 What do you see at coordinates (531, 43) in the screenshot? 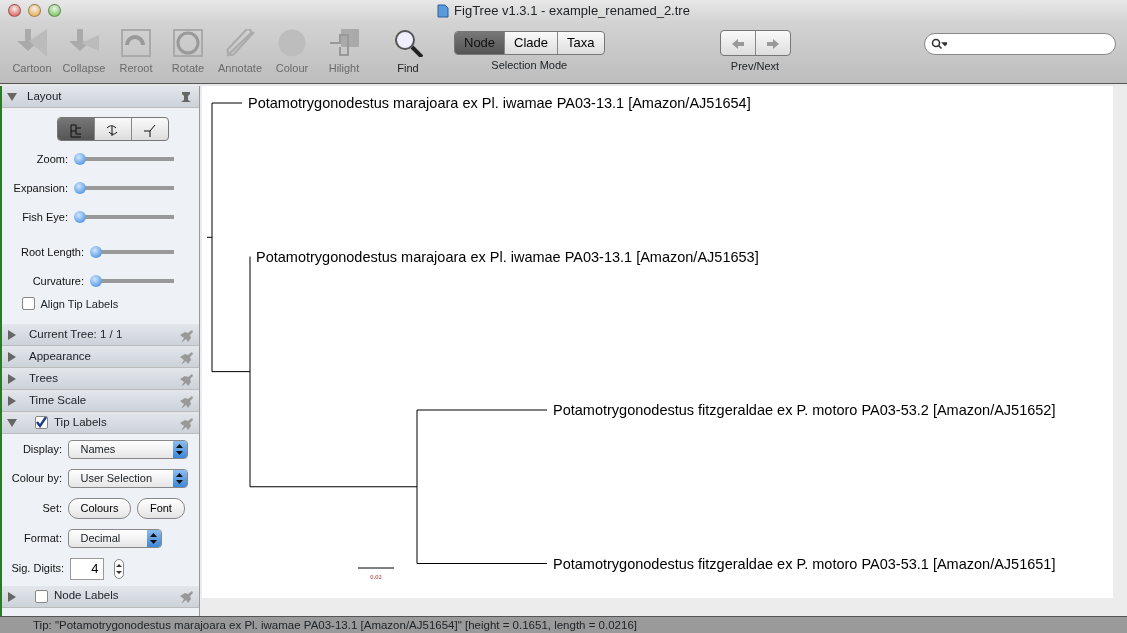
I see `segment-tab: Clade` at bounding box center [531, 43].